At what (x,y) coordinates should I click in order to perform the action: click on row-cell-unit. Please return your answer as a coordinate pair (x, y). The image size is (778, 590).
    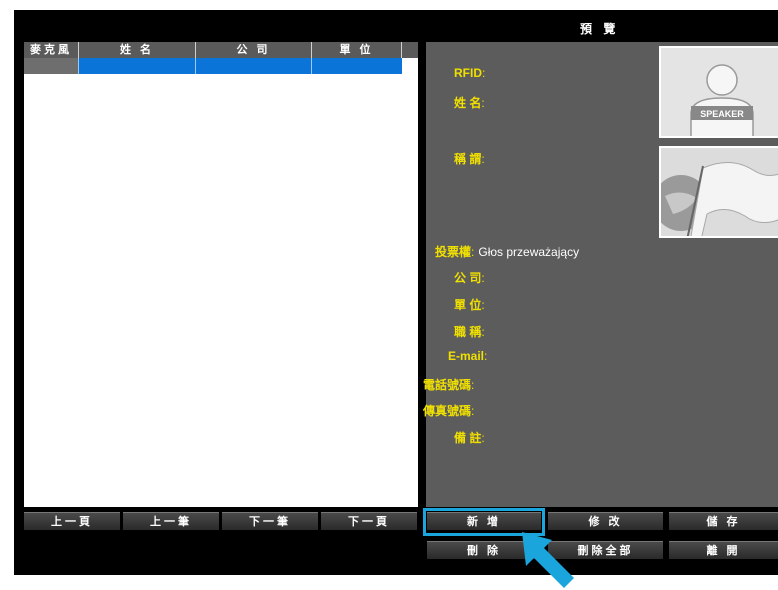
    Looking at the image, I should click on (357, 66).